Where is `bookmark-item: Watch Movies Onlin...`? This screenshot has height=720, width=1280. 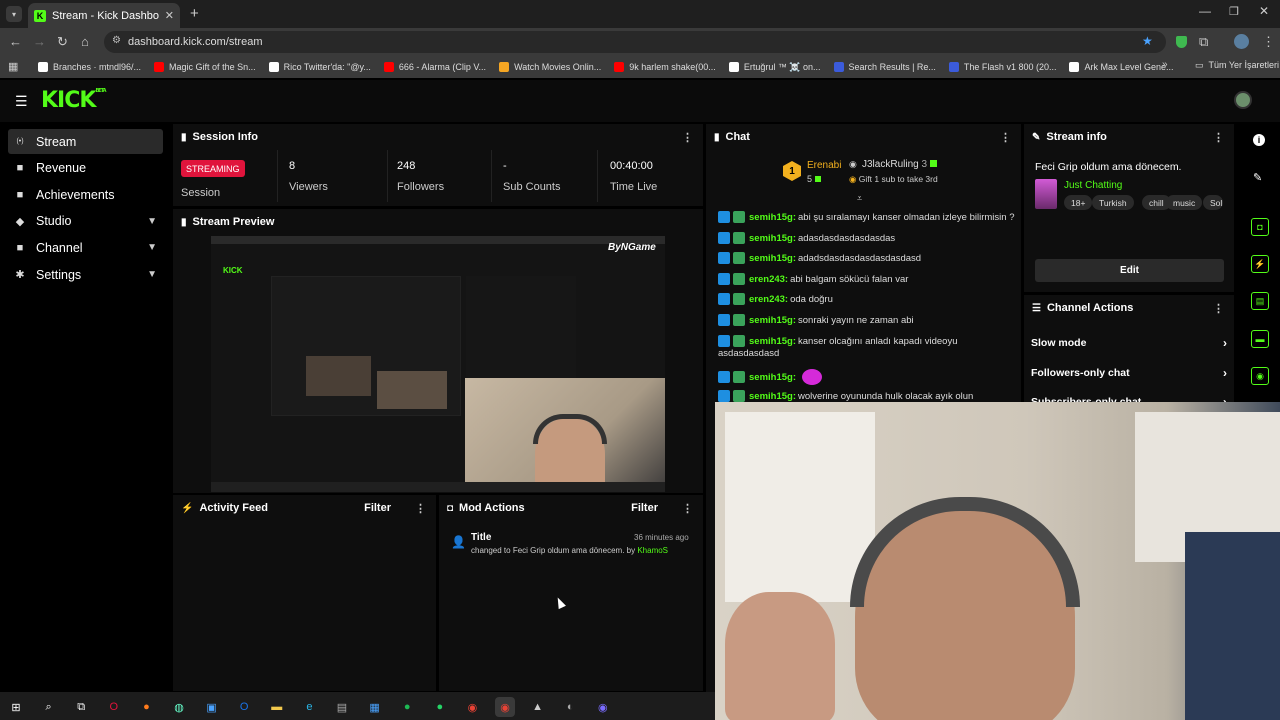
bookmark-item: Watch Movies Onlin... is located at coordinates (550, 67).